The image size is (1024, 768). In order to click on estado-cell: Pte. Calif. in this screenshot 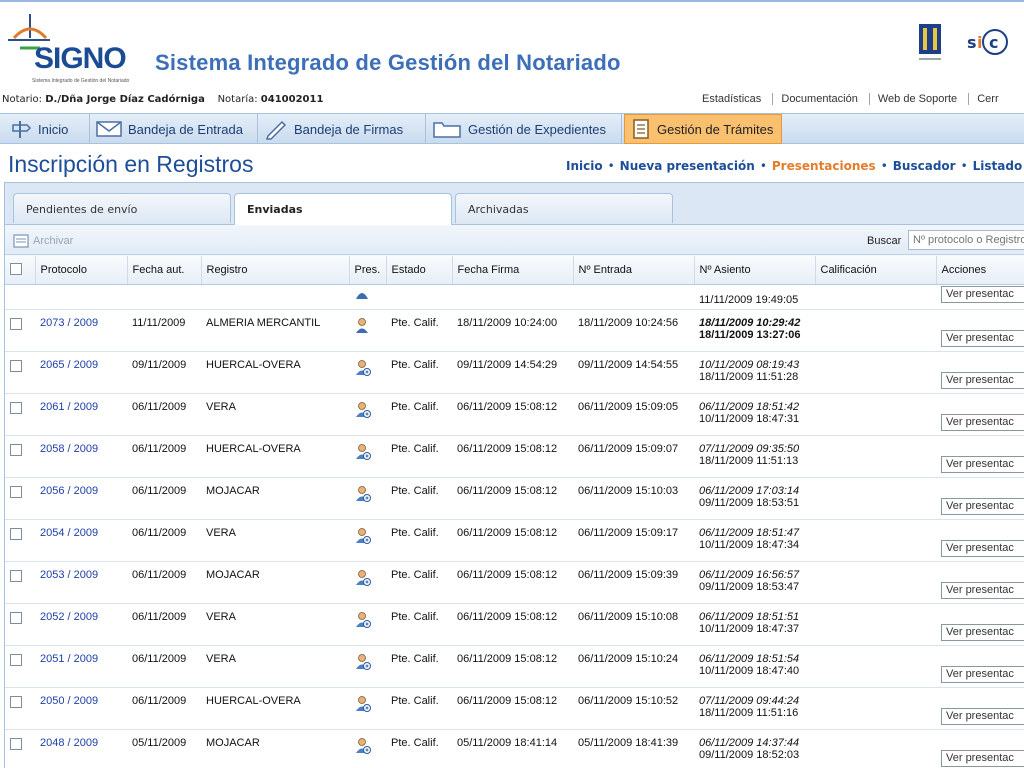, I will do `click(419, 498)`.